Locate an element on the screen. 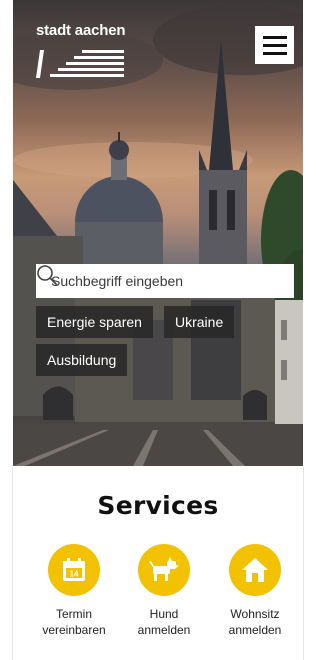 This screenshot has height=660, width=320. stadt-aachen-logo: stadt aachen is located at coordinates (82, 52).